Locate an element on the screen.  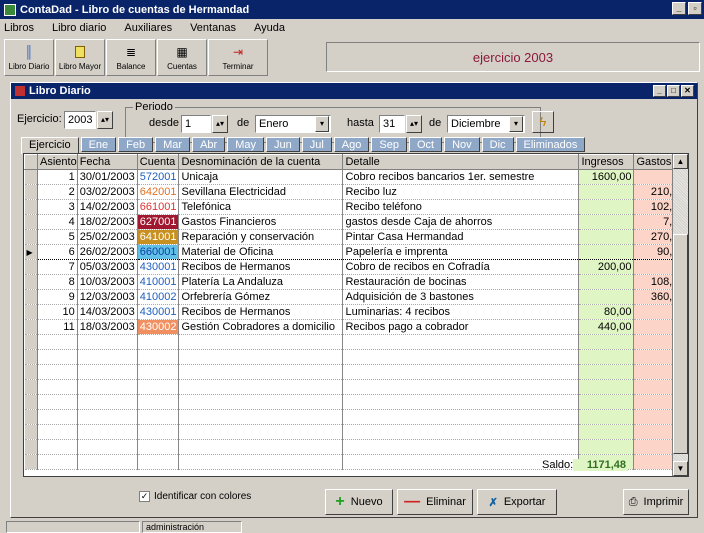
hasta-month-select: Diciembre ▾ is located at coordinates (486, 124).